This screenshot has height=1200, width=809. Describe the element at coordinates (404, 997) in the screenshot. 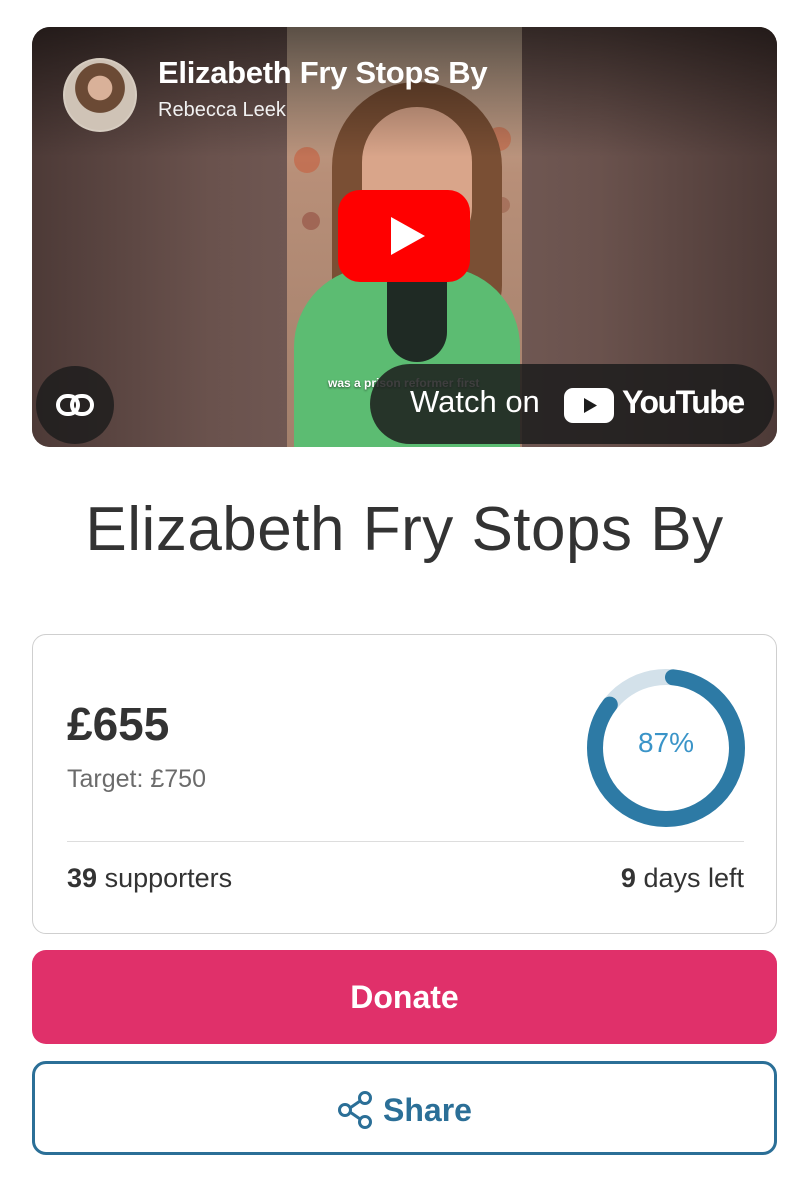

I see `donate-button: Donate` at that location.